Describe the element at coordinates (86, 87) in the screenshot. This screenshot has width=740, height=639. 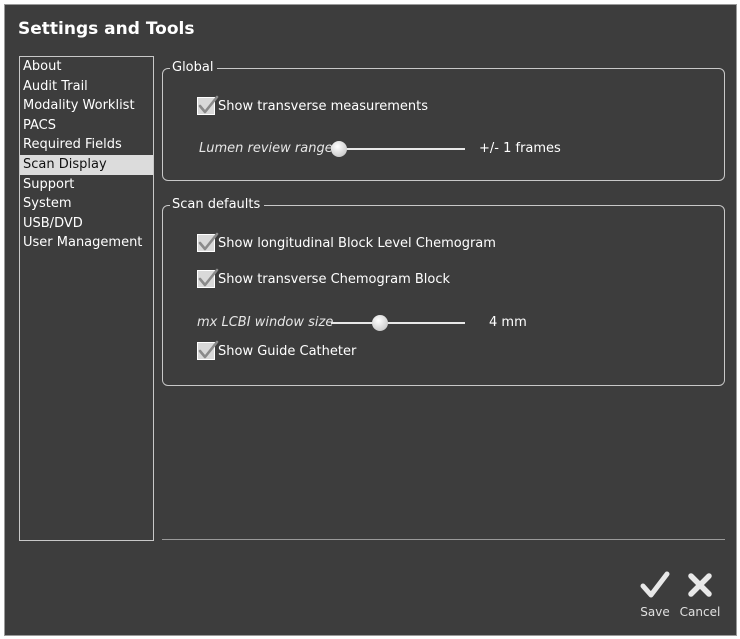
I see `nav-item-audit-trail: Audit Trail` at that location.